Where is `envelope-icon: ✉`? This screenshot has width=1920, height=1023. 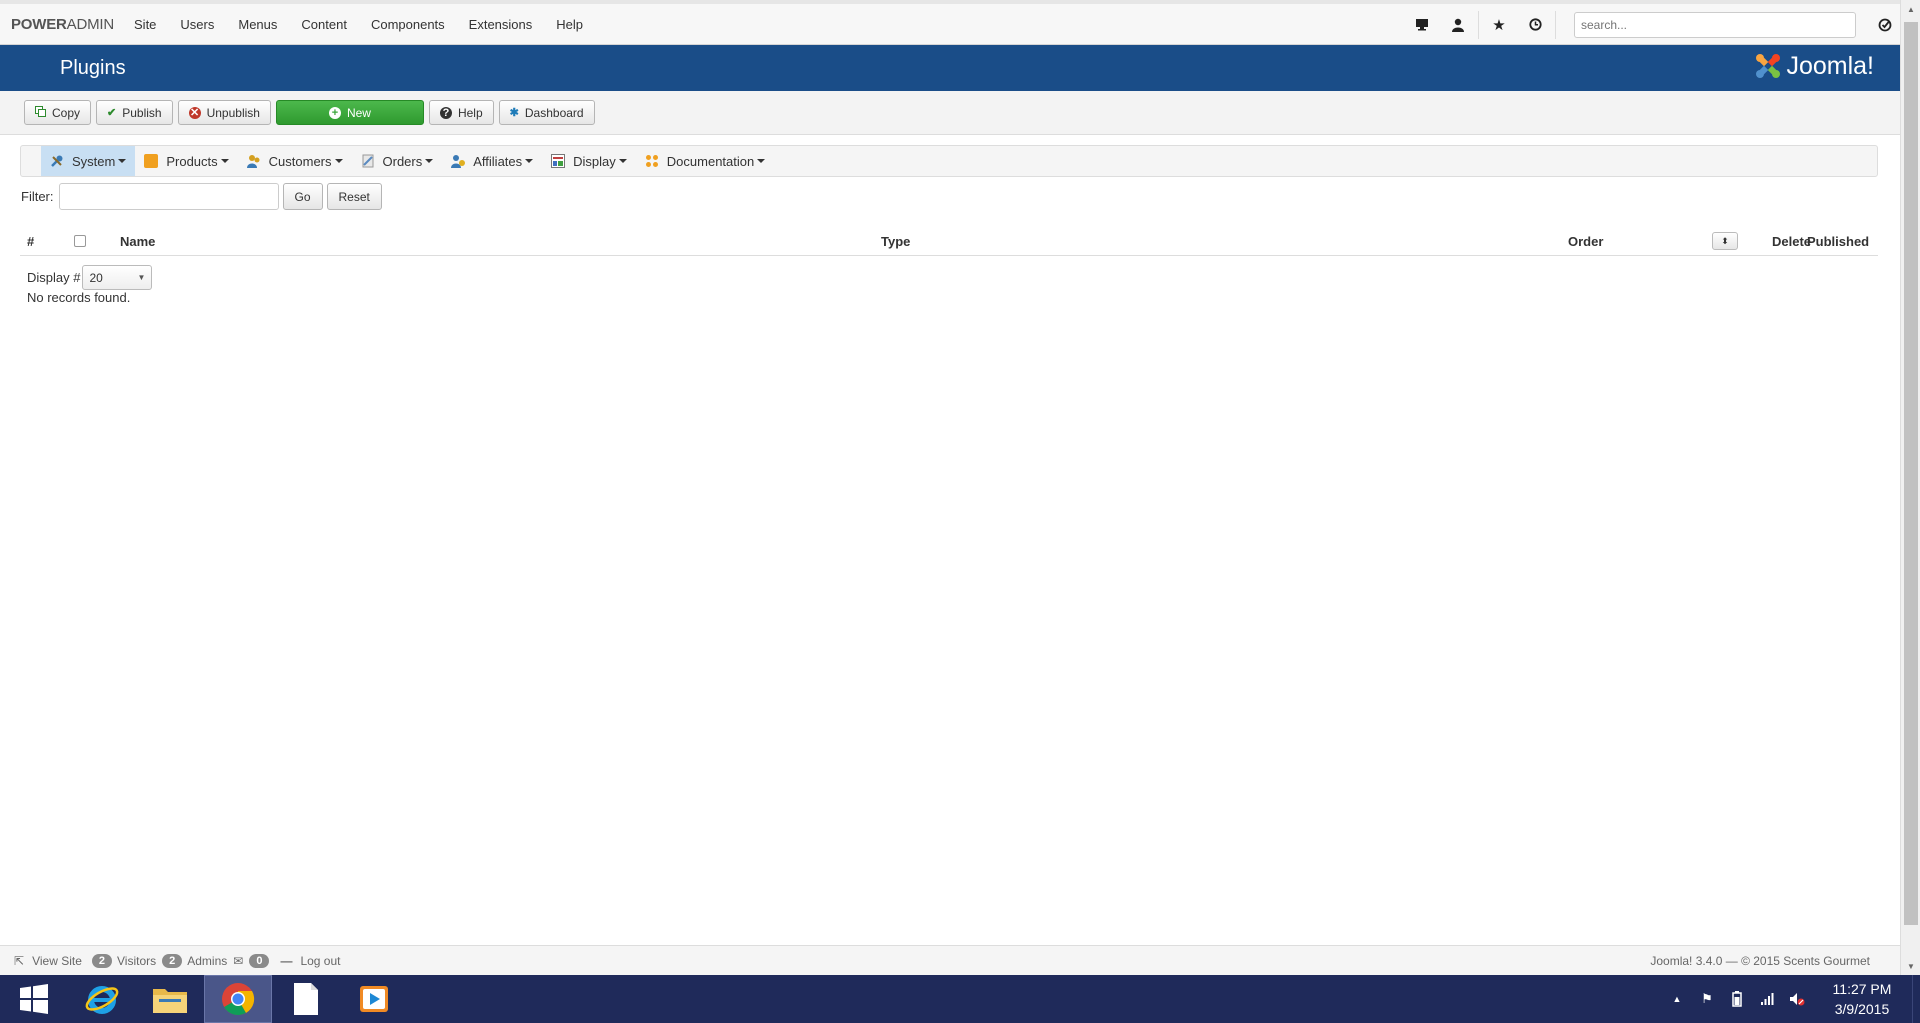
envelope-icon: ✉ is located at coordinates (238, 960).